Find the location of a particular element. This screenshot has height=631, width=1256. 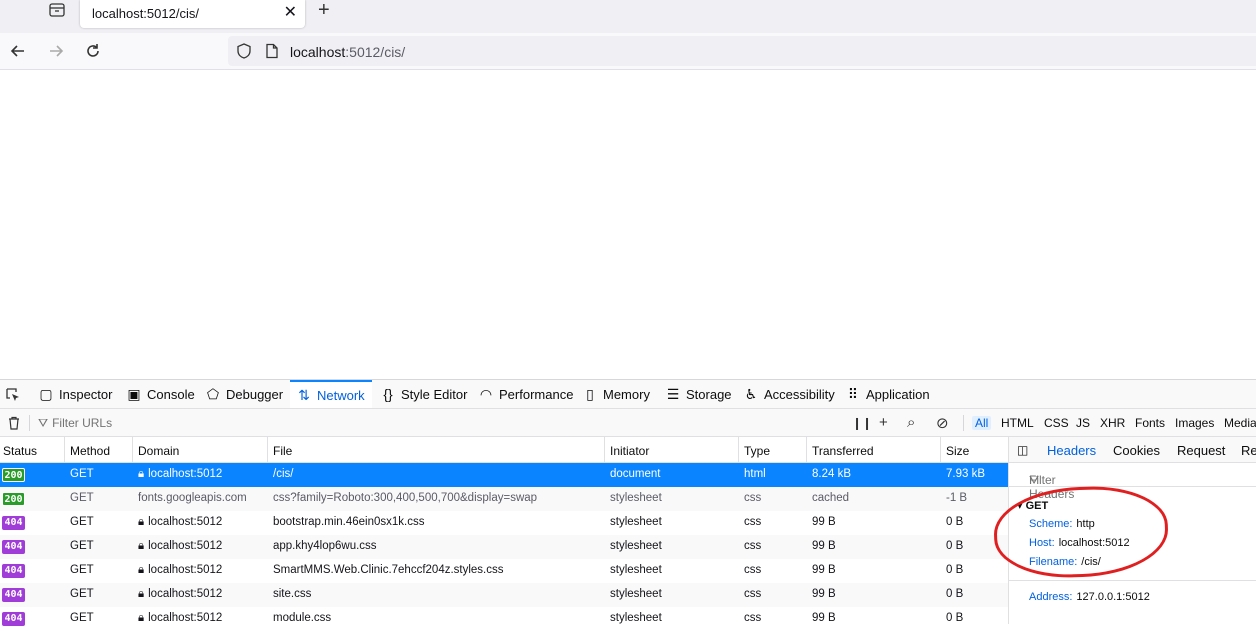

tab-headers: Headers is located at coordinates (1071, 450).